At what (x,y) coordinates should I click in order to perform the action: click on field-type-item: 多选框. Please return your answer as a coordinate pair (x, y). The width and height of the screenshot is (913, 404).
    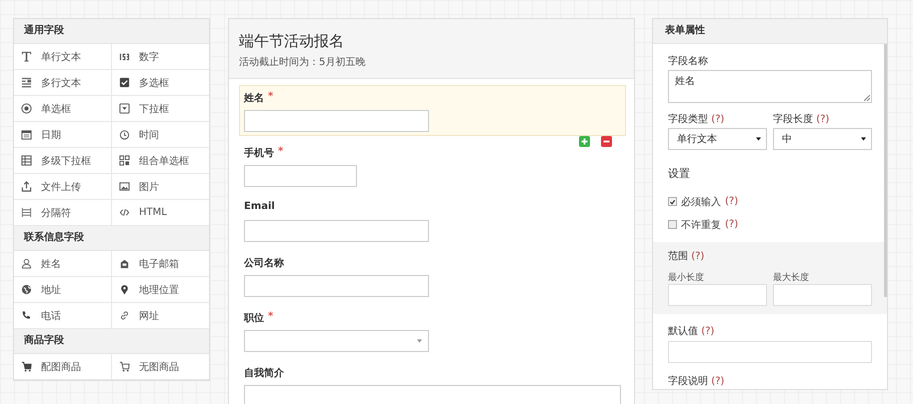
    Looking at the image, I should click on (160, 82).